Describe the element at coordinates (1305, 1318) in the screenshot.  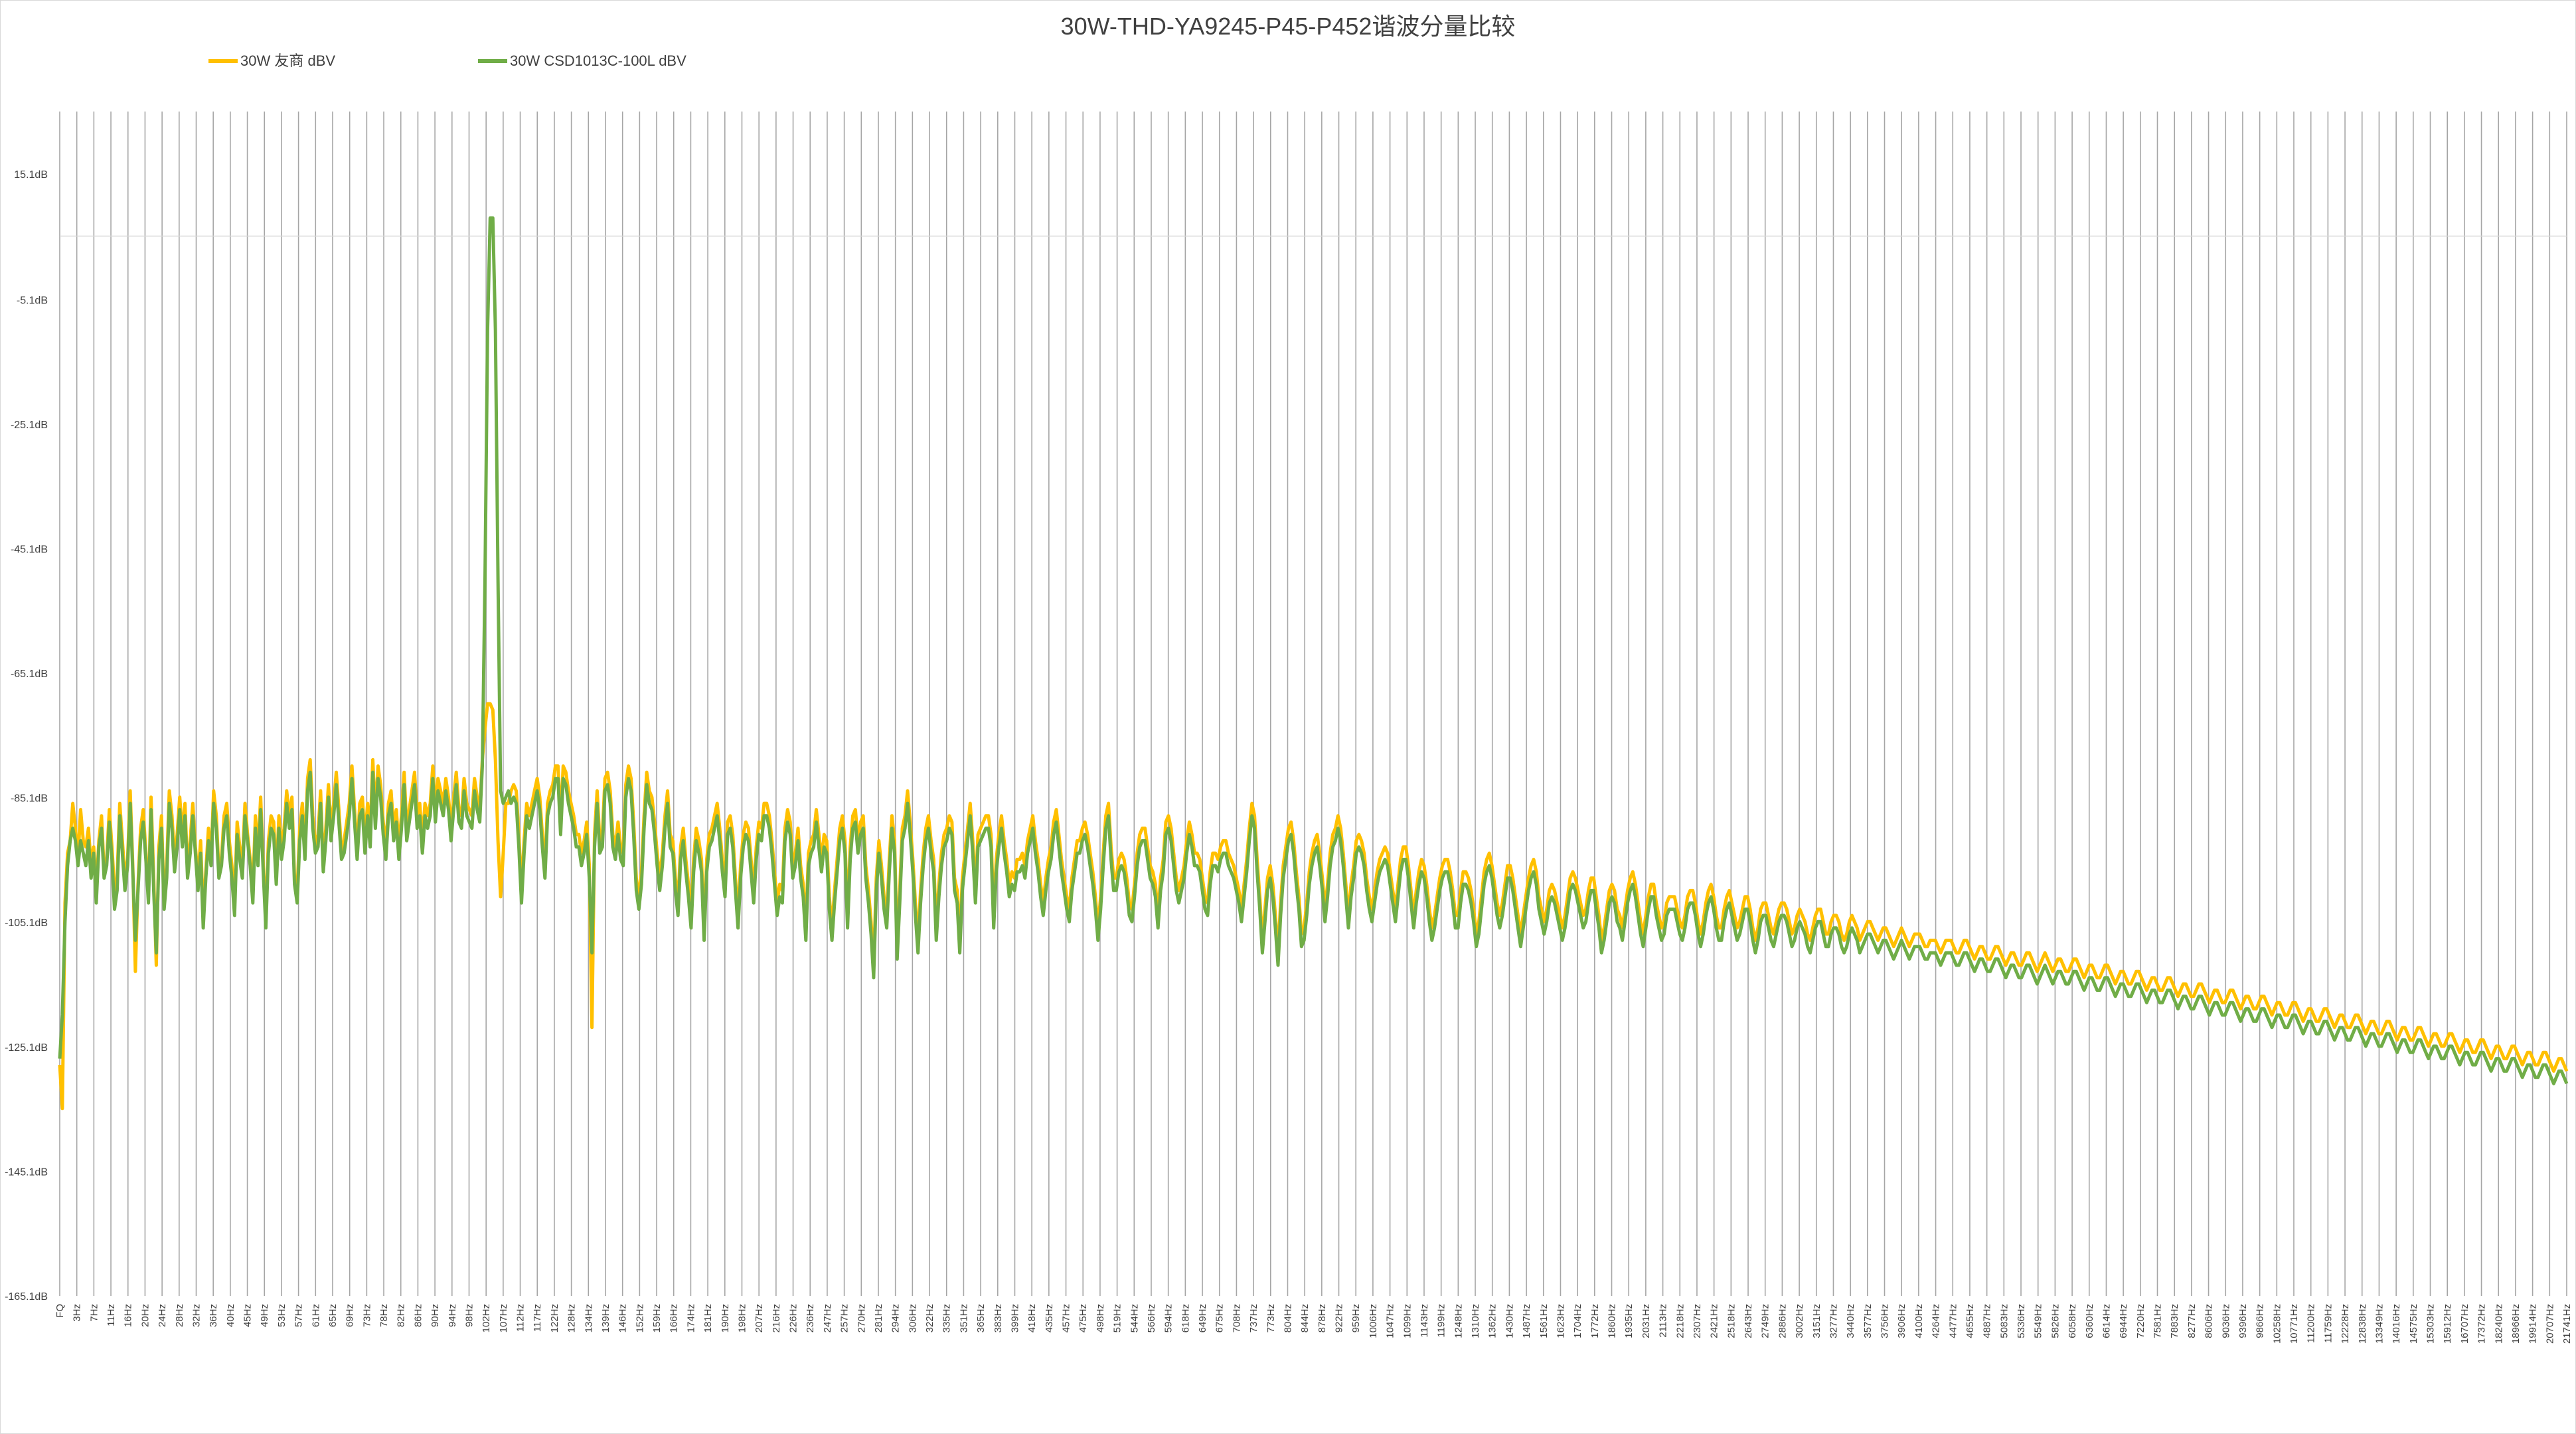
I see `x-tick-label: 844Hz` at that location.